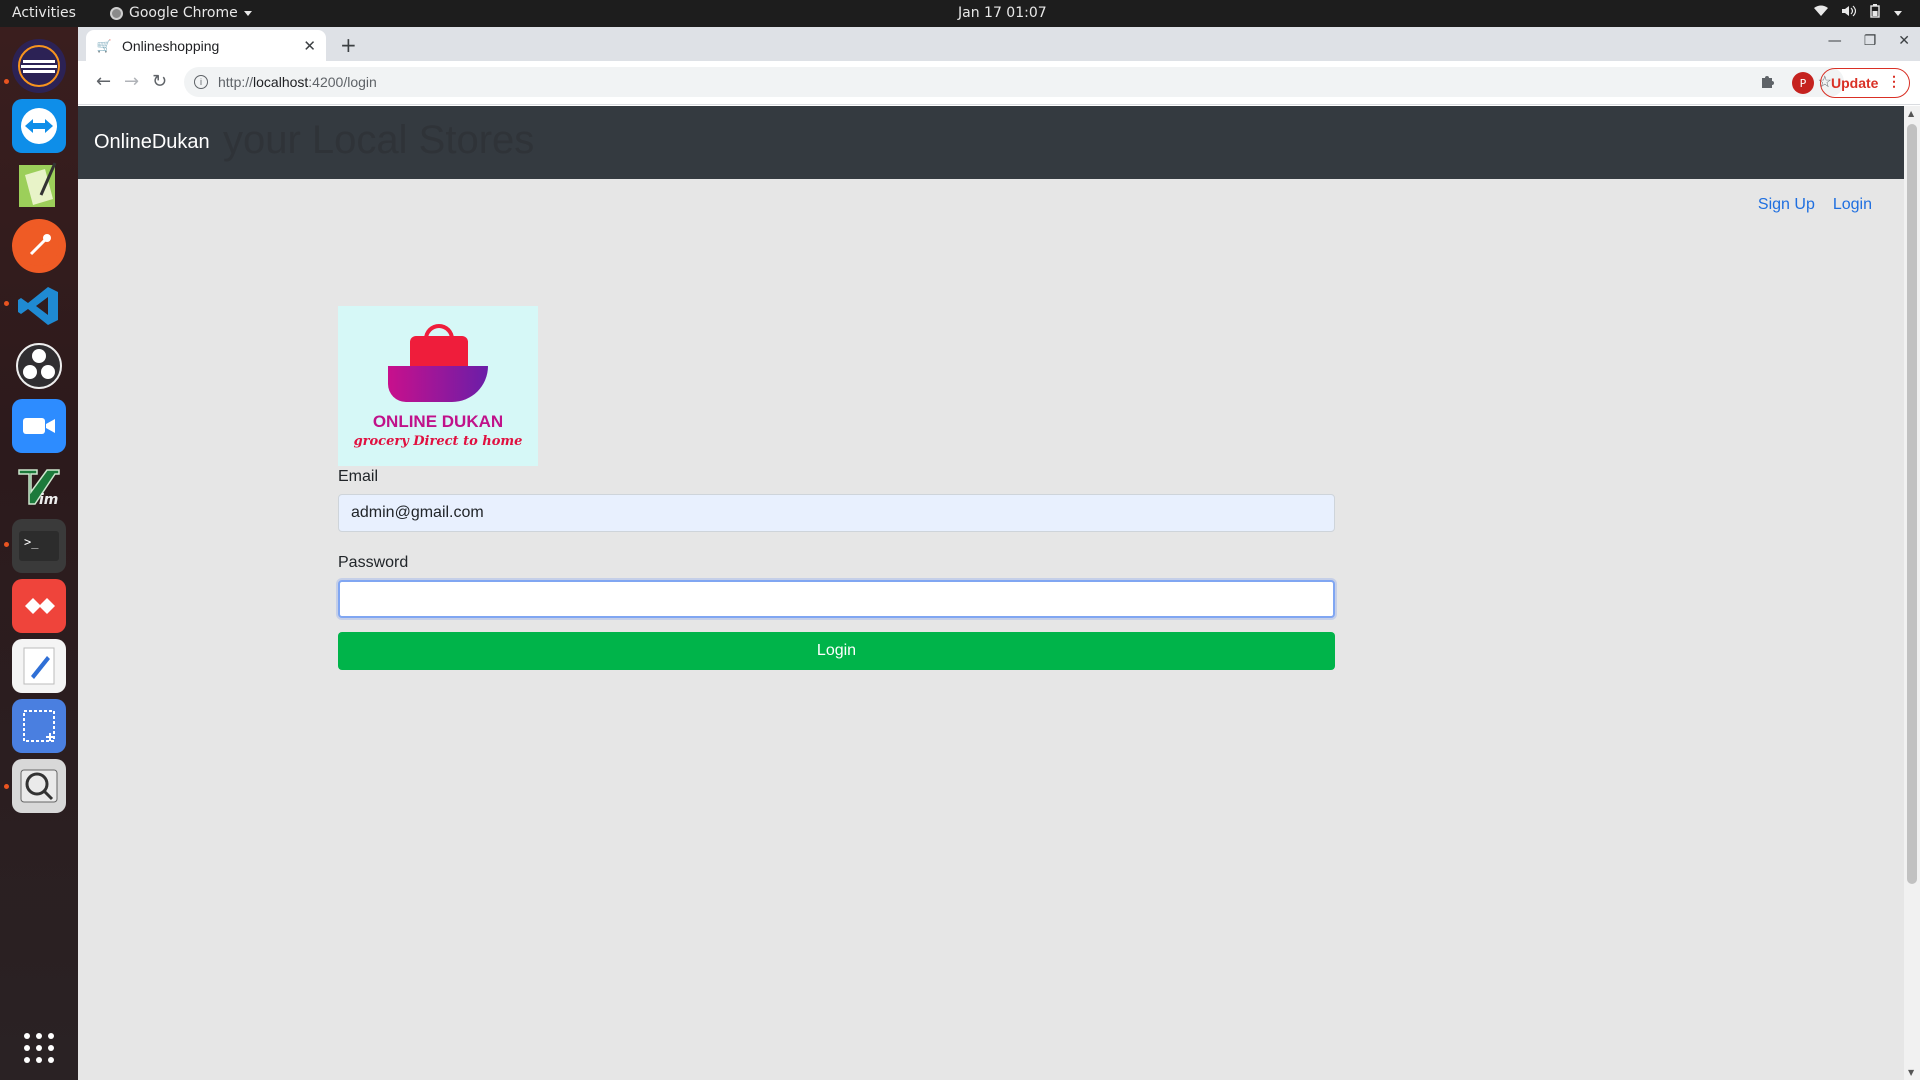  Describe the element at coordinates (104, 45) in the screenshot. I see `cart-icon: 🛒` at that location.